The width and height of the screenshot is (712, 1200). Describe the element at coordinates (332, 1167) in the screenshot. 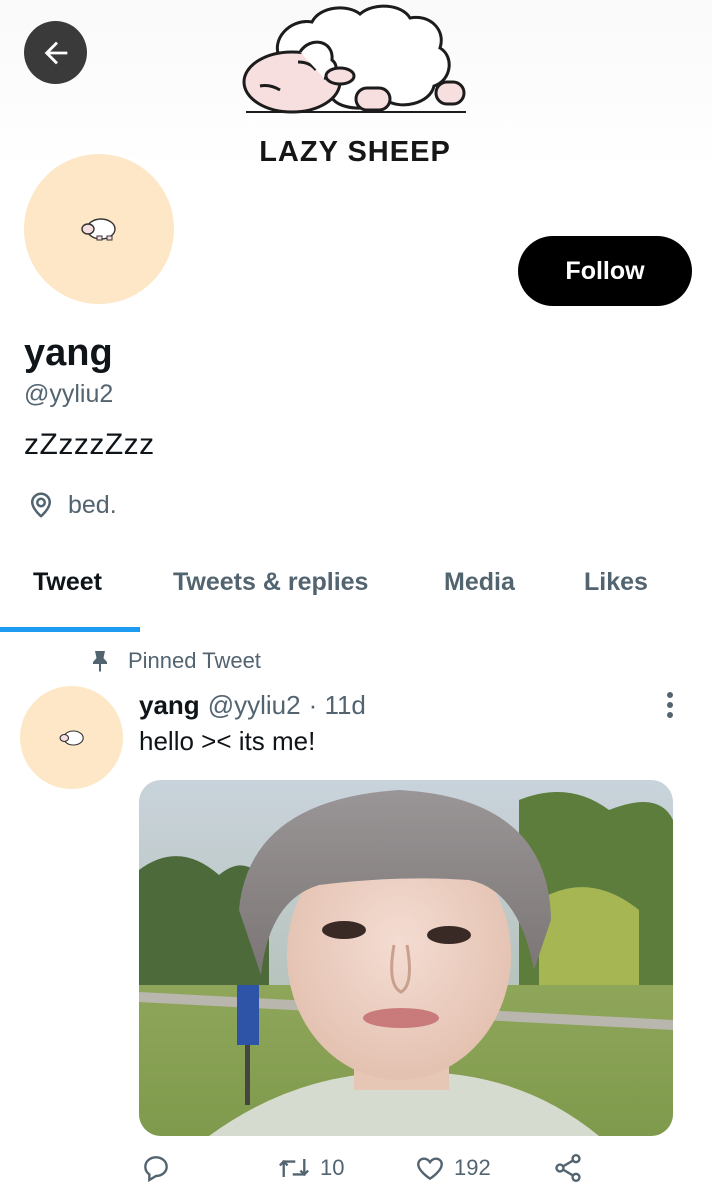

I see `retweet-count: 10` at that location.